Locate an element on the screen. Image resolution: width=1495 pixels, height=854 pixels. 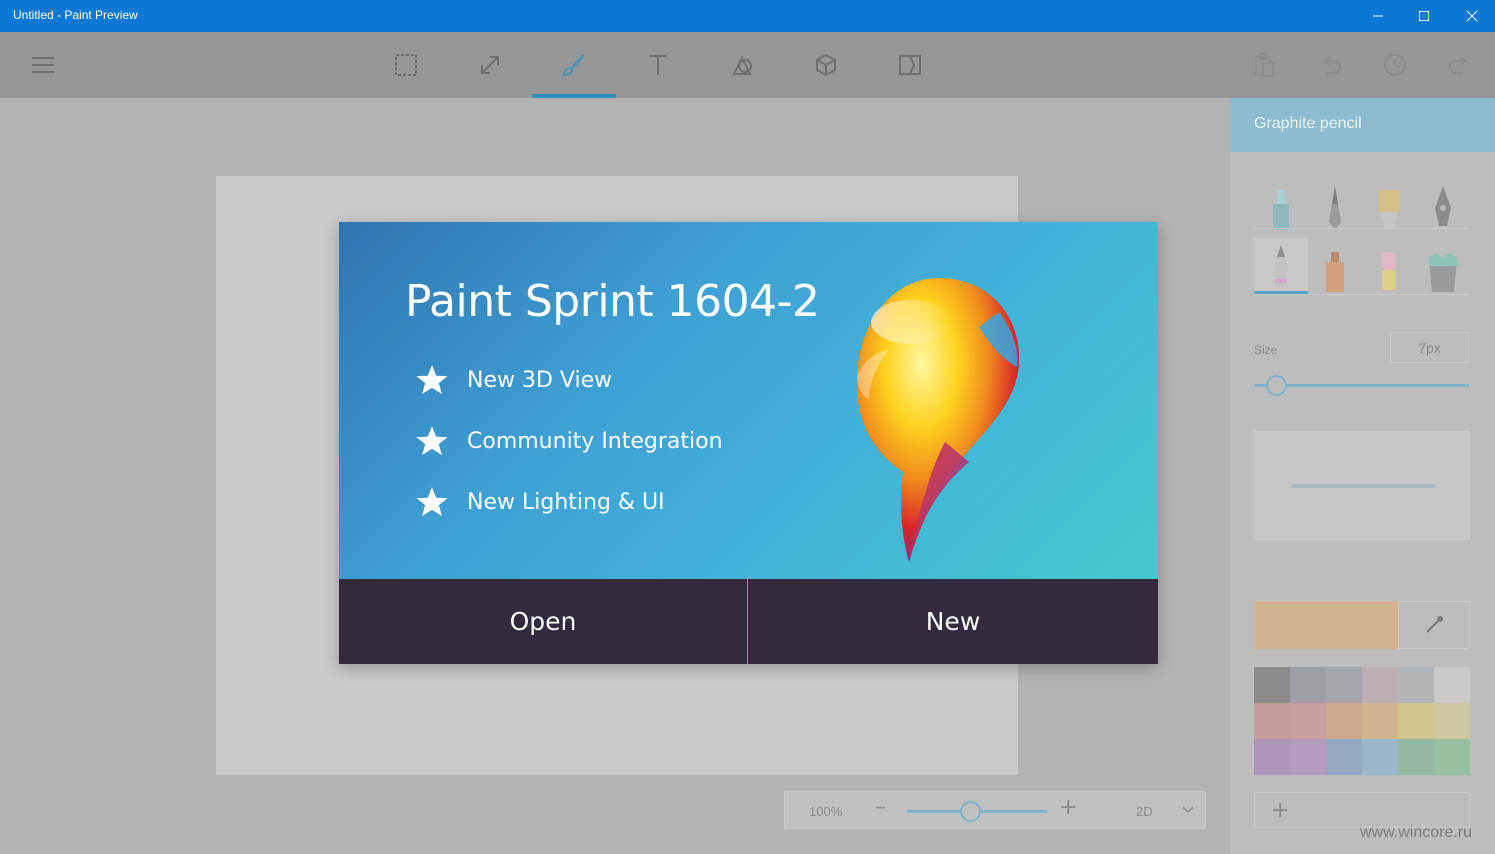
redo-icon is located at coordinates (1458, 65).